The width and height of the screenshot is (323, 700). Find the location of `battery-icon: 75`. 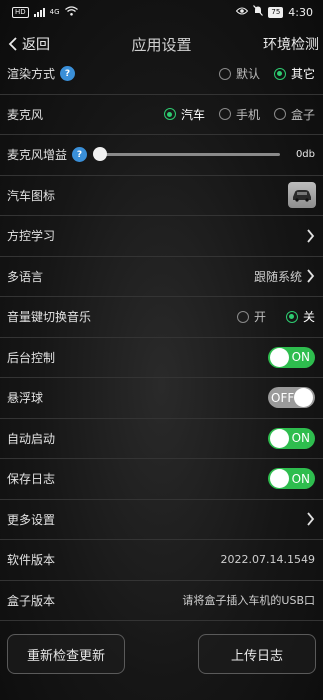

battery-icon: 75 is located at coordinates (276, 12).